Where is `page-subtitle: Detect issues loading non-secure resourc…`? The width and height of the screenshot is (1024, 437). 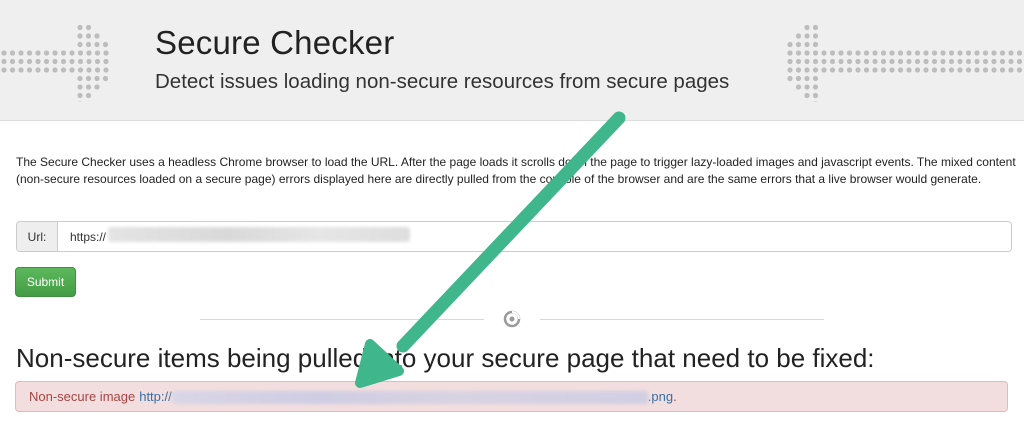 page-subtitle: Detect issues loading non-secure resourc… is located at coordinates (442, 81).